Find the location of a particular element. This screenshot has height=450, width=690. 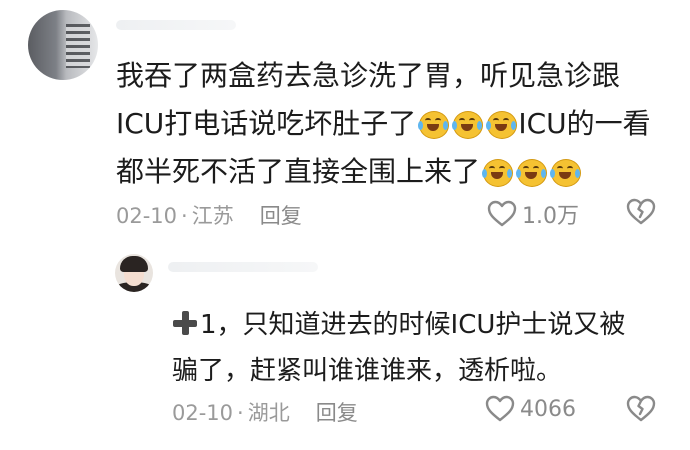

reply-text: 1，只知道进去的时候ICU护士说又被骗了，赶紧叫谁谁谁来，透析啦。 is located at coordinates (407, 348).